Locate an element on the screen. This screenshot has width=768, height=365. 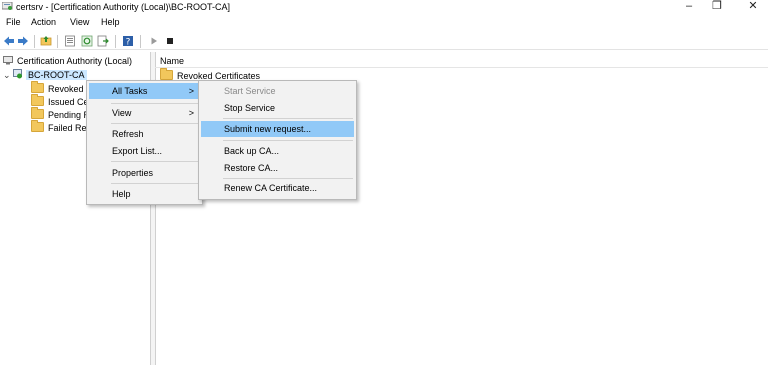
menu-file: File is located at coordinates (13, 22).